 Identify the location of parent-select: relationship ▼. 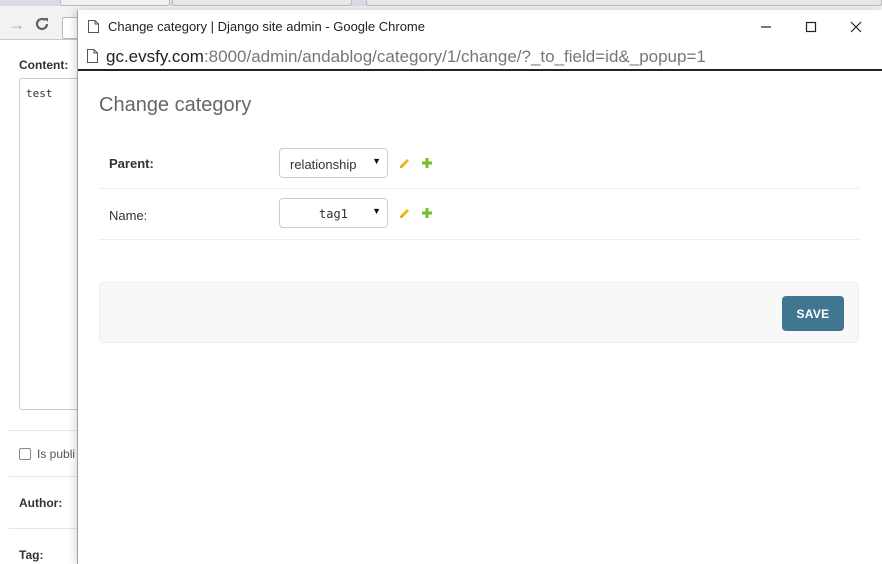
(333, 163).